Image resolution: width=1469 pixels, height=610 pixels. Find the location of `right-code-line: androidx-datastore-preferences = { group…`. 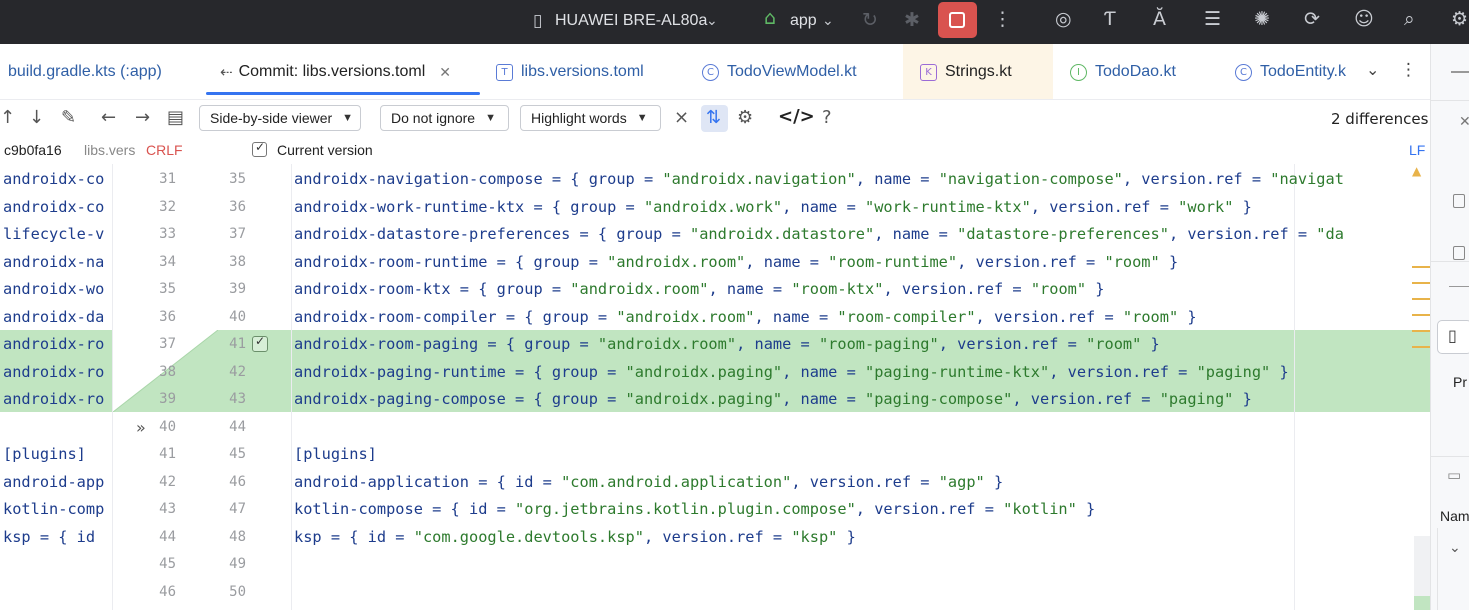

right-code-line: androidx-datastore-preferences = { group… is located at coordinates (819, 234).